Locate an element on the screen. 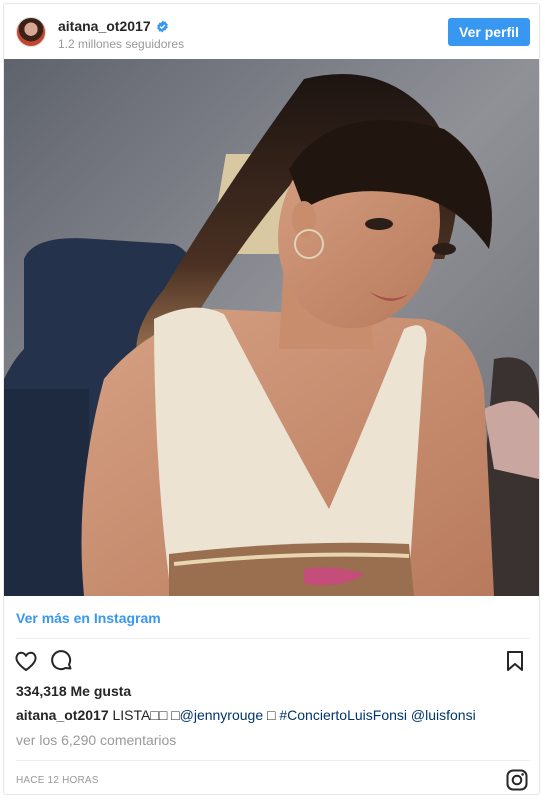 The height and width of the screenshot is (799, 545). caption-hashtag: #ConciertoLuisFonsi is located at coordinates (343, 715).